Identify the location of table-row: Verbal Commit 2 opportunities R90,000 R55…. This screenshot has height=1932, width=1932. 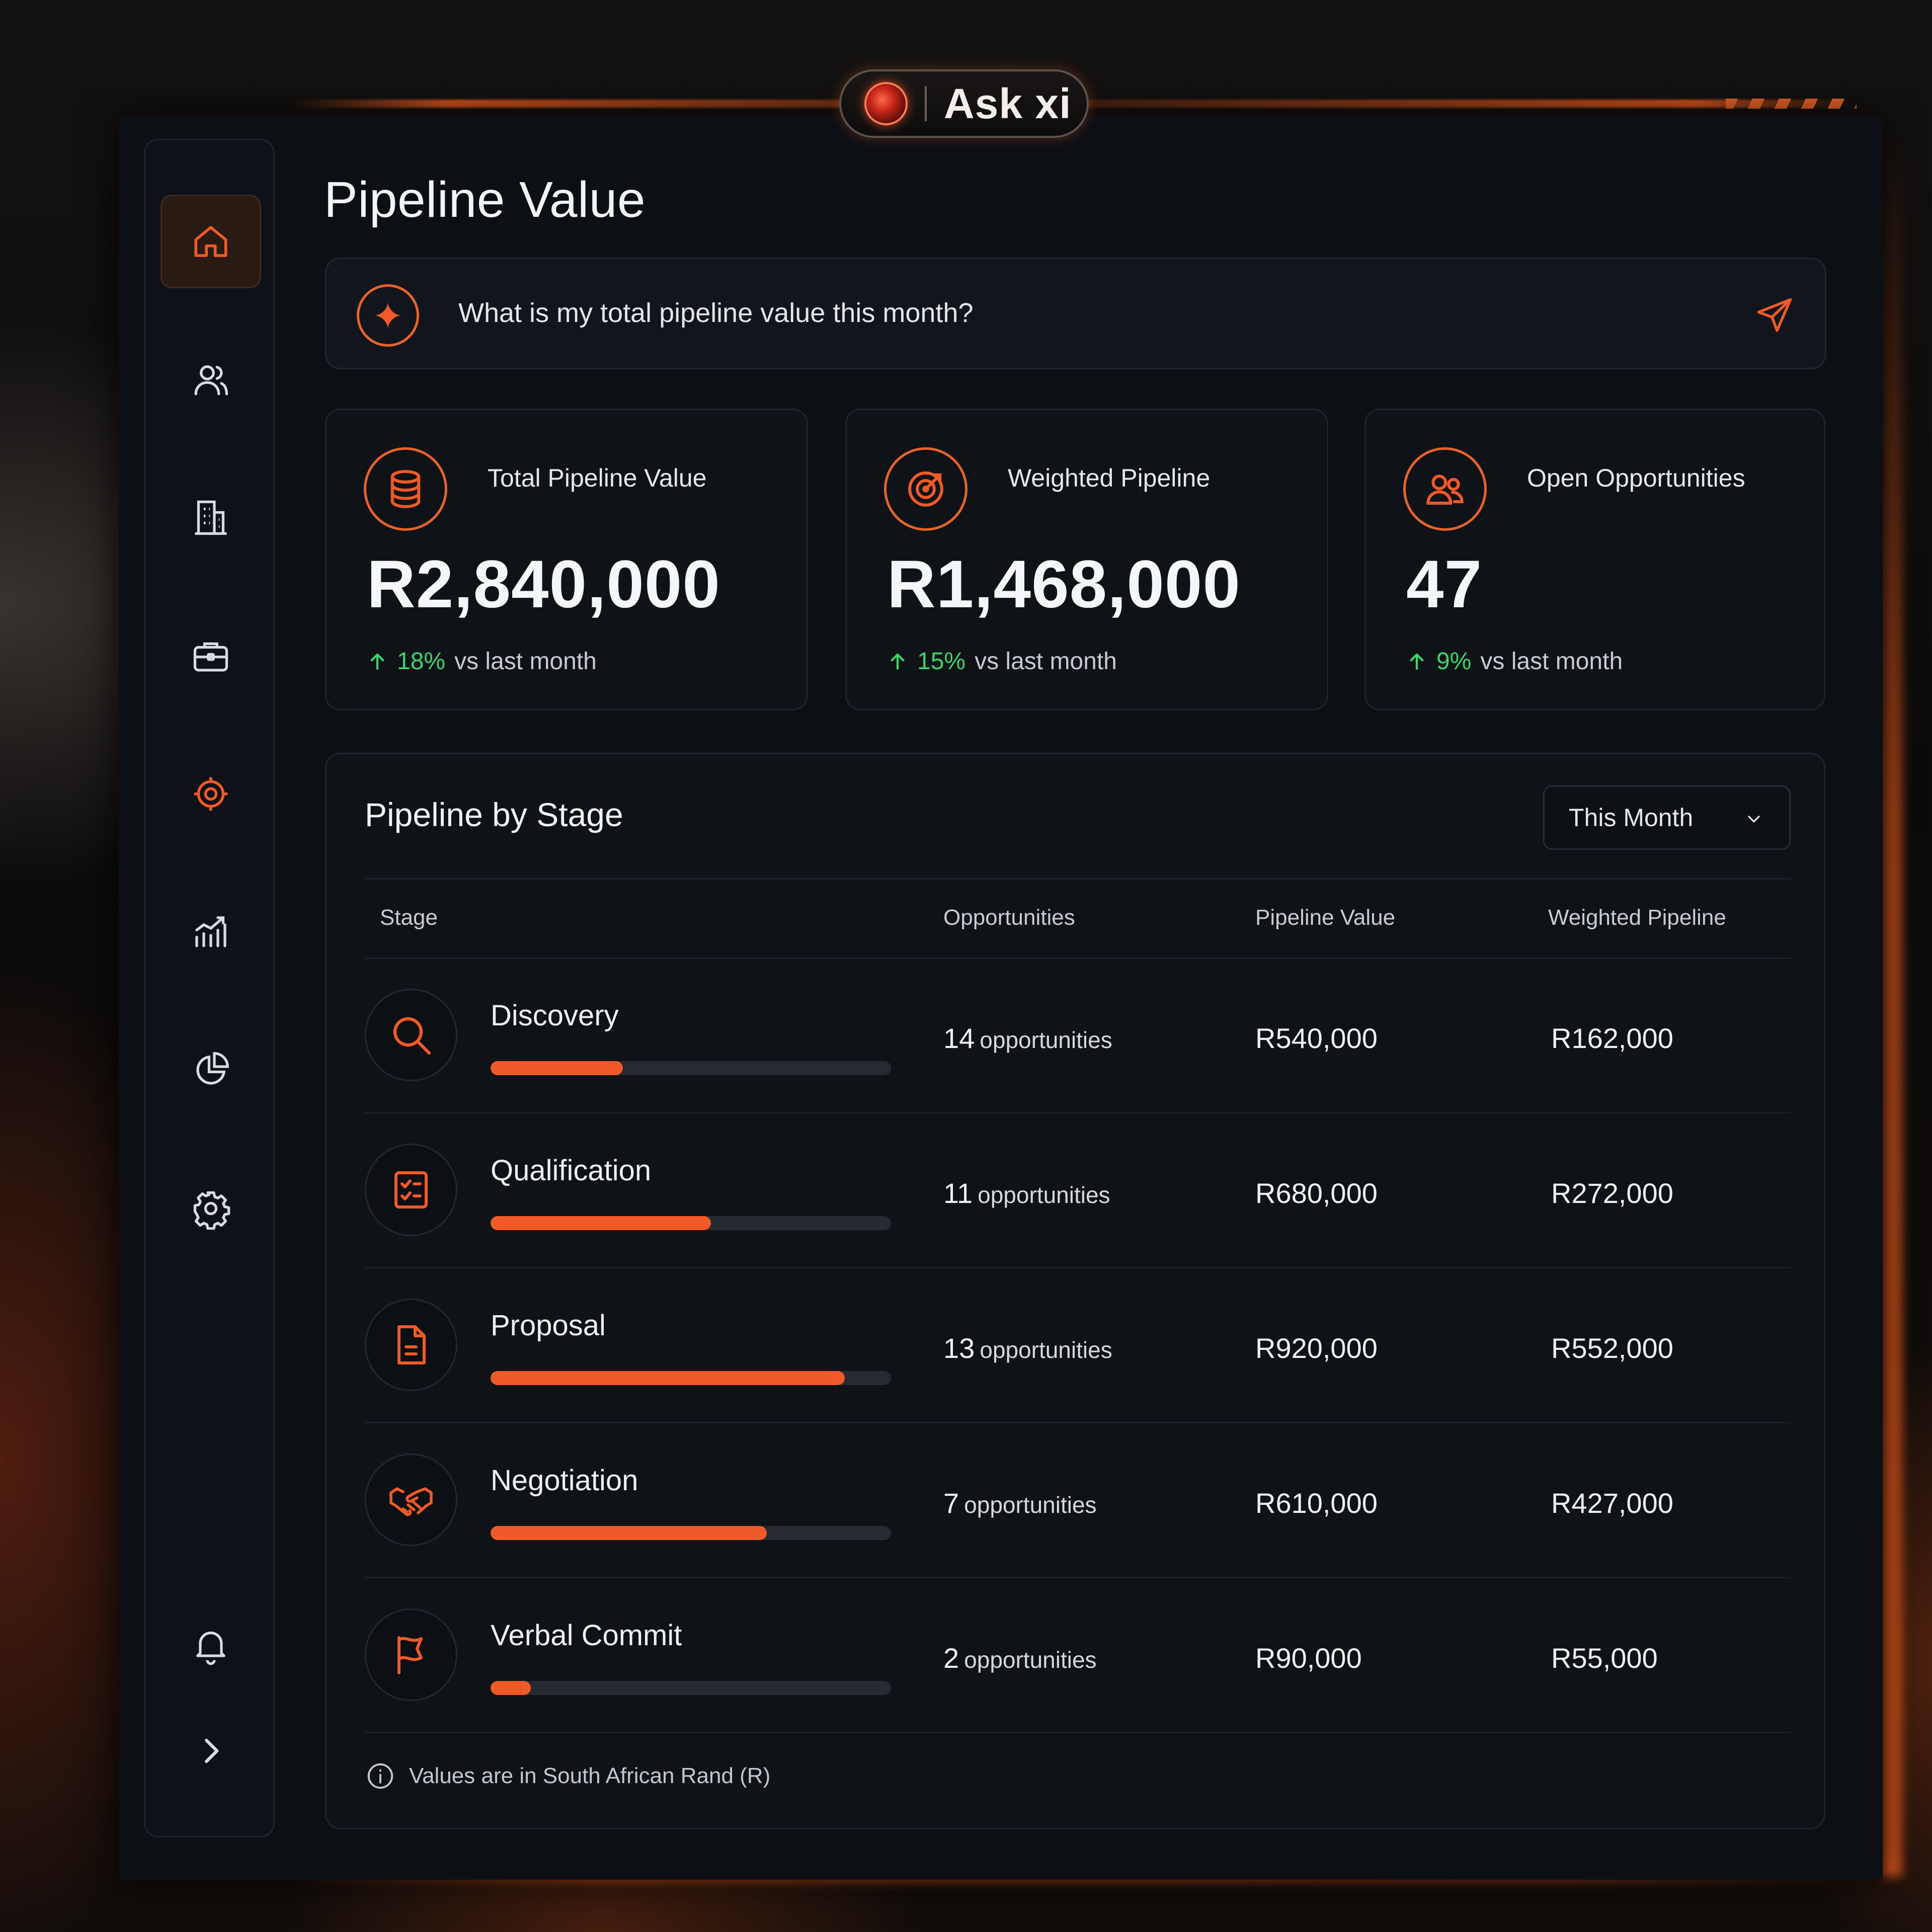
(1078, 1656).